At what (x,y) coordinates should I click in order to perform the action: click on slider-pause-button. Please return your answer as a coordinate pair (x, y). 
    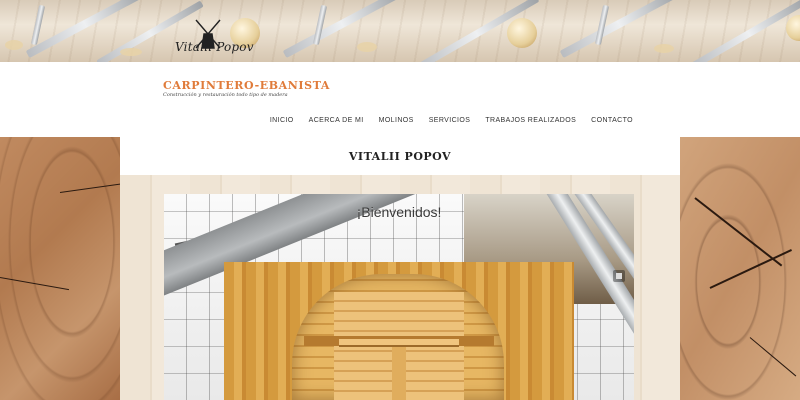
    Looking at the image, I should click on (619, 276).